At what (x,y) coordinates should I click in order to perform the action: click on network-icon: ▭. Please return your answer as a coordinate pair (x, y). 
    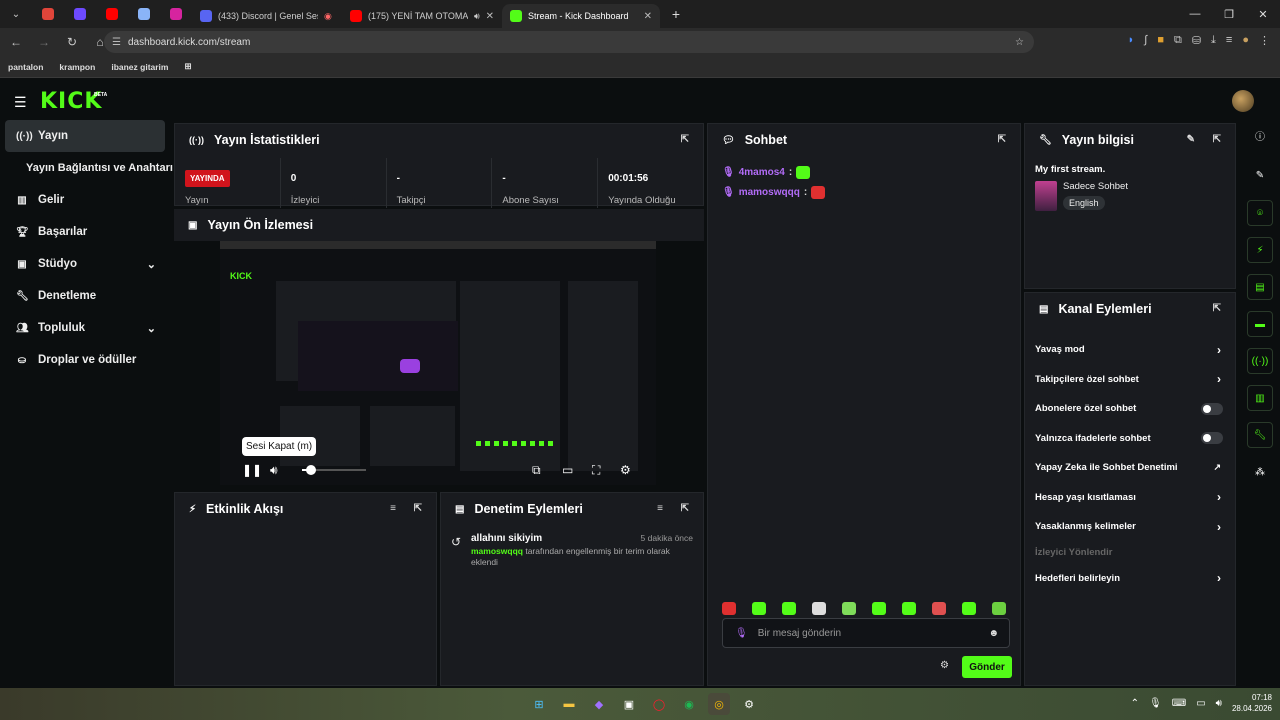
    Looking at the image, I should click on (1200, 703).